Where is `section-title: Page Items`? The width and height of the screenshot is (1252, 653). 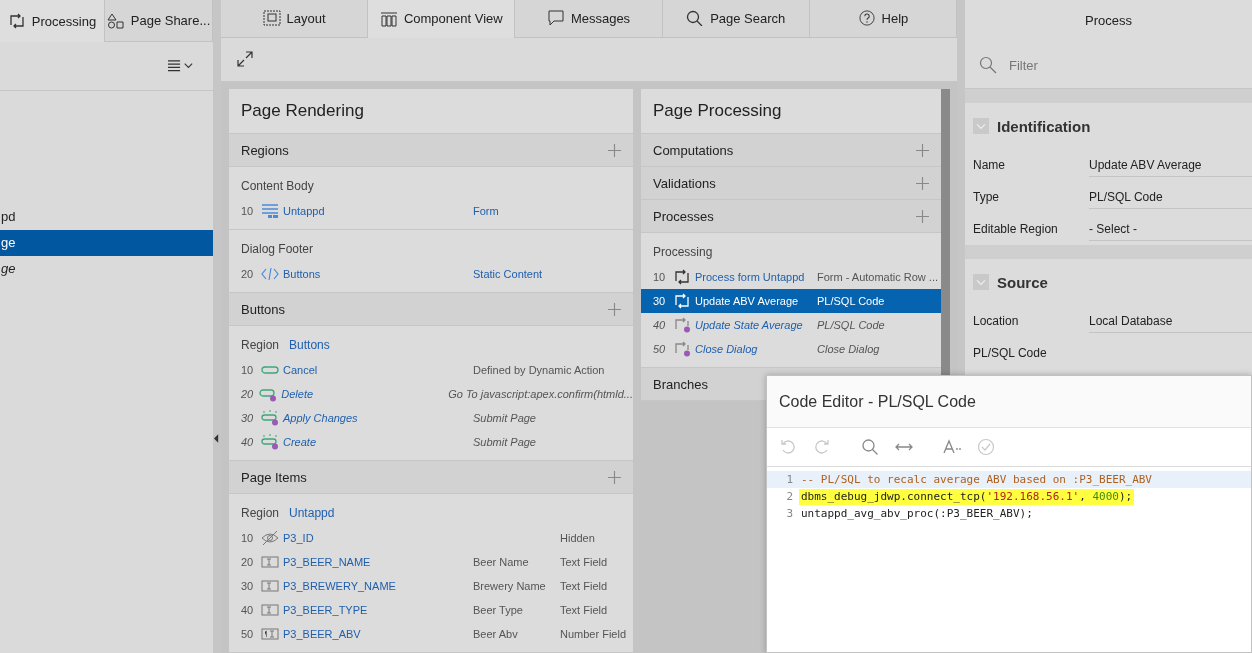 section-title: Page Items is located at coordinates (274, 477).